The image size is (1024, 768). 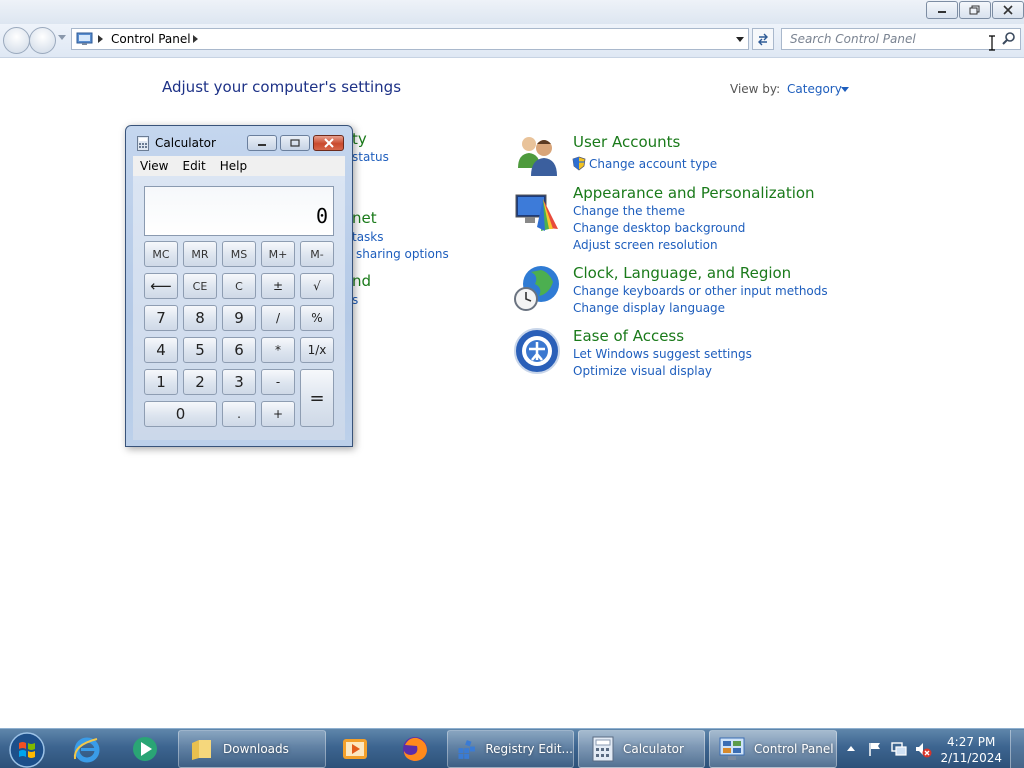 What do you see at coordinates (161, 318) in the screenshot?
I see `key-7: 7` at bounding box center [161, 318].